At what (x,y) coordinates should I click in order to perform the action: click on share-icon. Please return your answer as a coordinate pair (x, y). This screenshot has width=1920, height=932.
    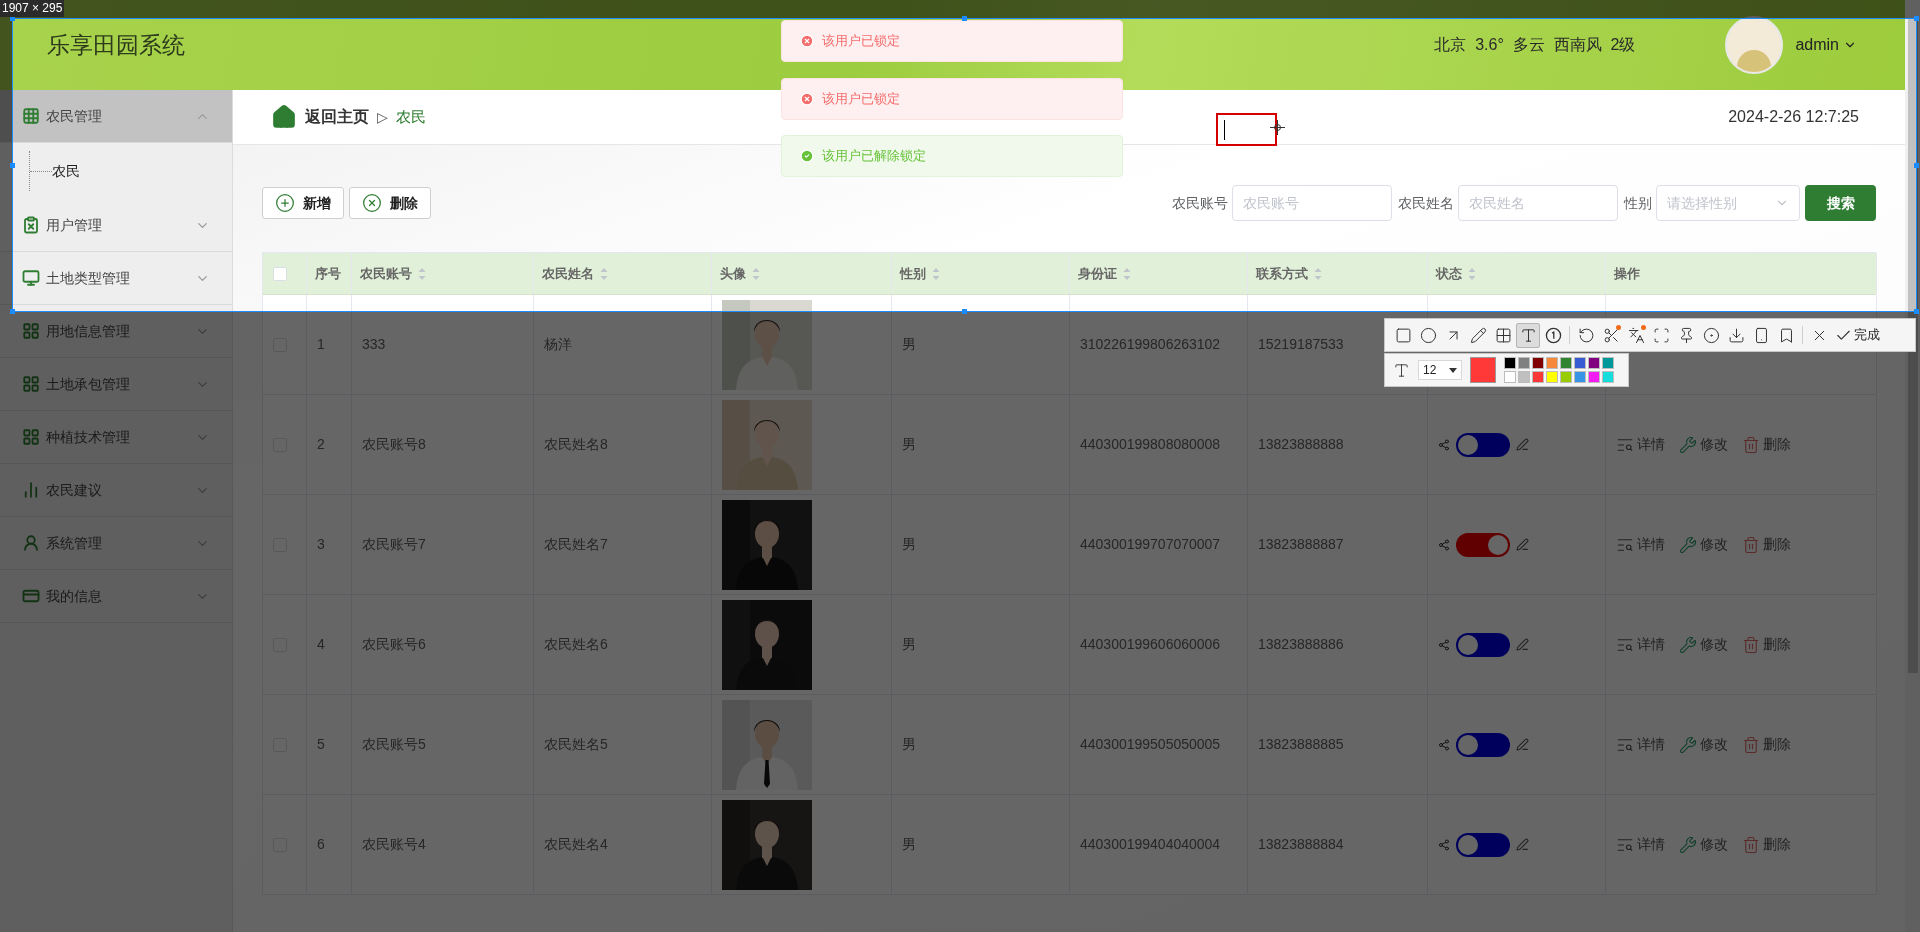
    Looking at the image, I should click on (1444, 744).